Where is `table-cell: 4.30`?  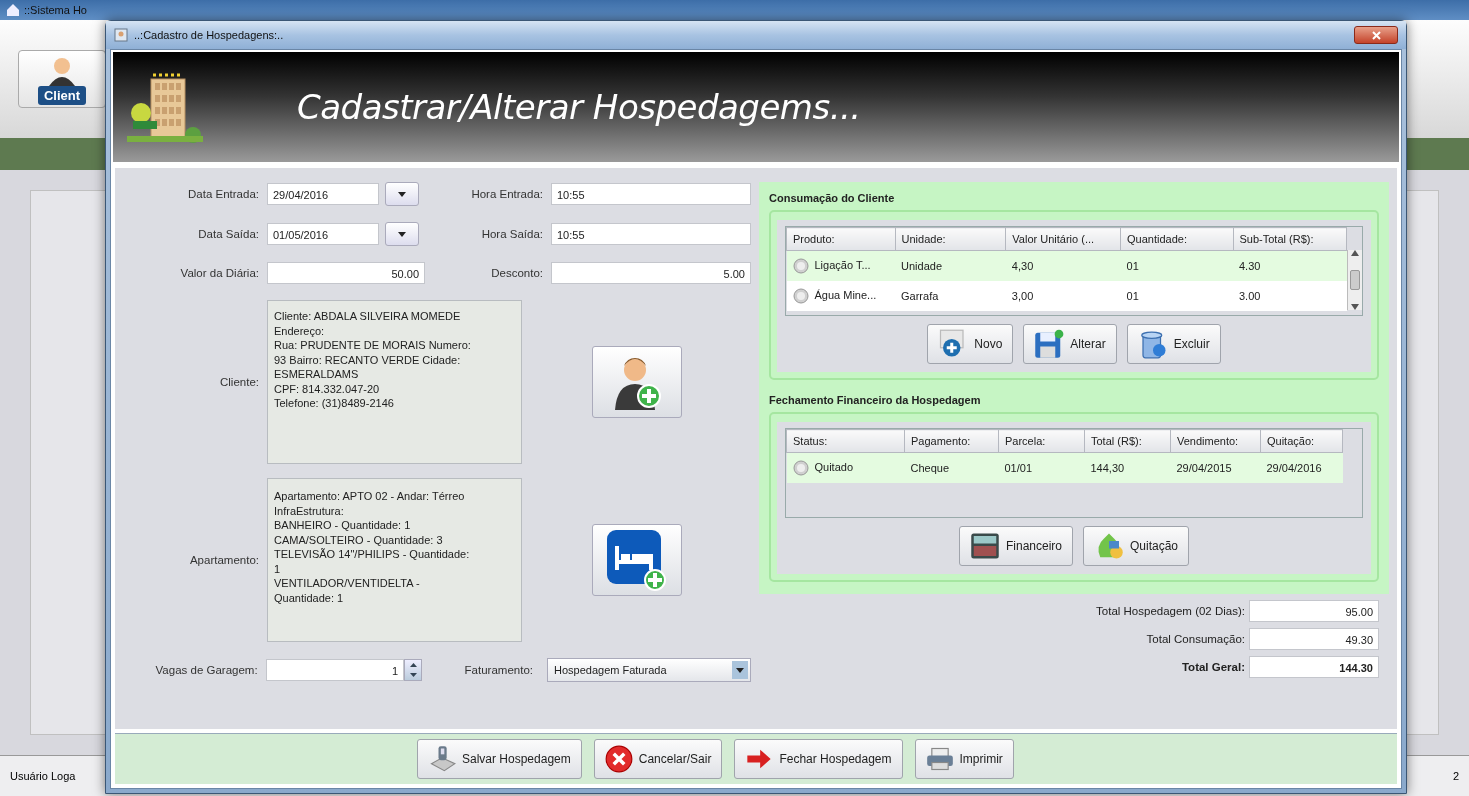
table-cell: 4.30 is located at coordinates (1250, 266).